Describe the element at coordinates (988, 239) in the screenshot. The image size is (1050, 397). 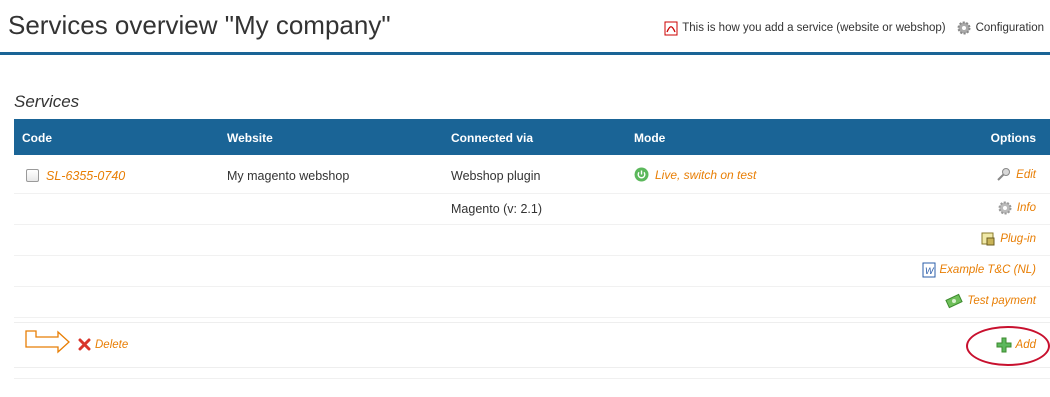
I see `plugin-icon` at that location.